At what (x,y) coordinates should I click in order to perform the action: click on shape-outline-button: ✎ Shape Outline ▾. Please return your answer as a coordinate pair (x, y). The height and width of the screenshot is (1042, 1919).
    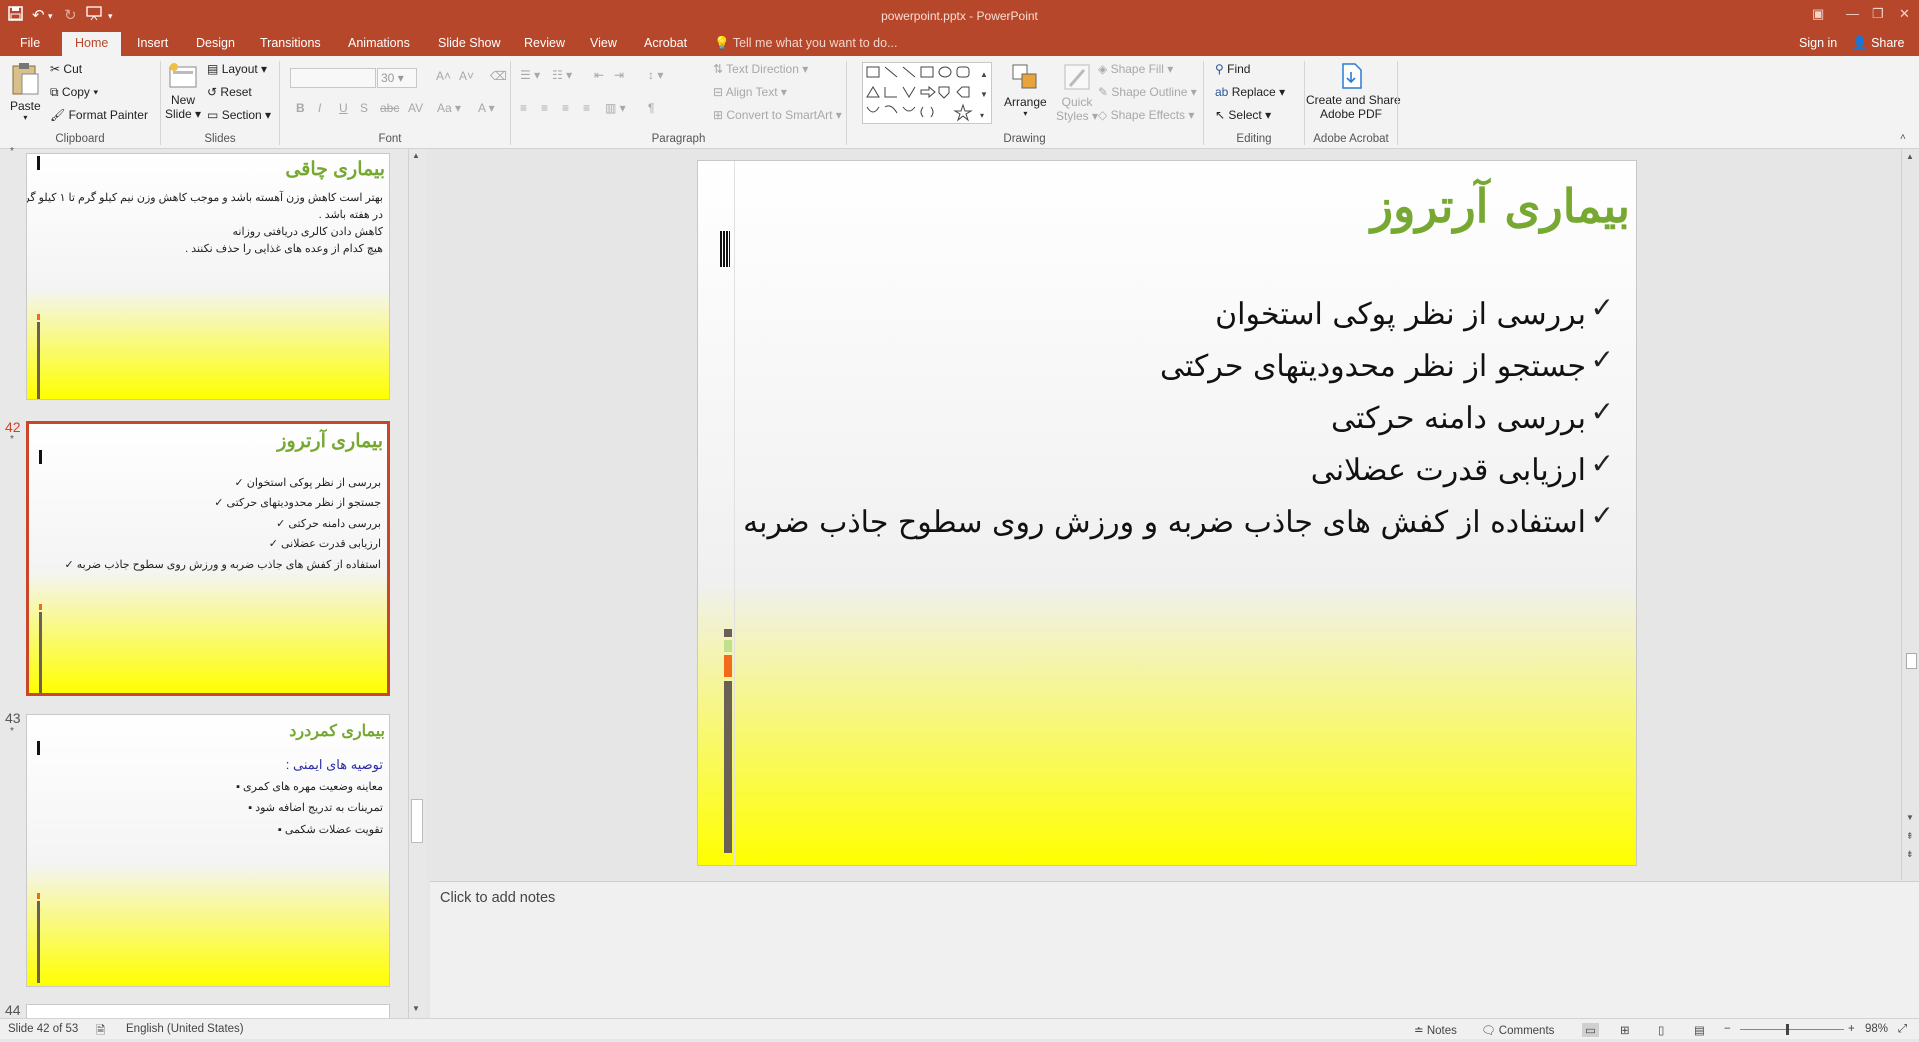
    Looking at the image, I should click on (1147, 92).